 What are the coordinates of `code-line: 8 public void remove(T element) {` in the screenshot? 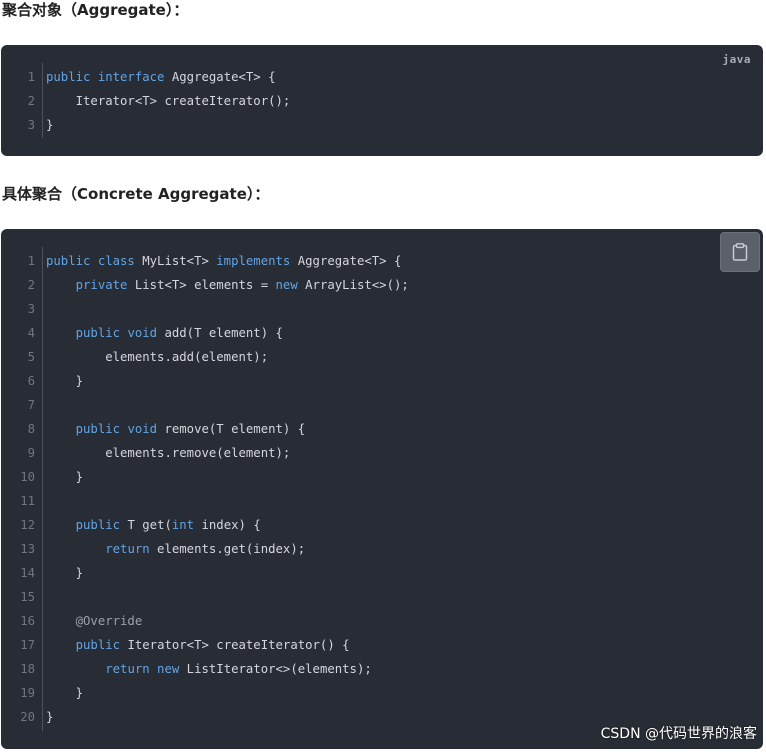 It's located at (382, 429).